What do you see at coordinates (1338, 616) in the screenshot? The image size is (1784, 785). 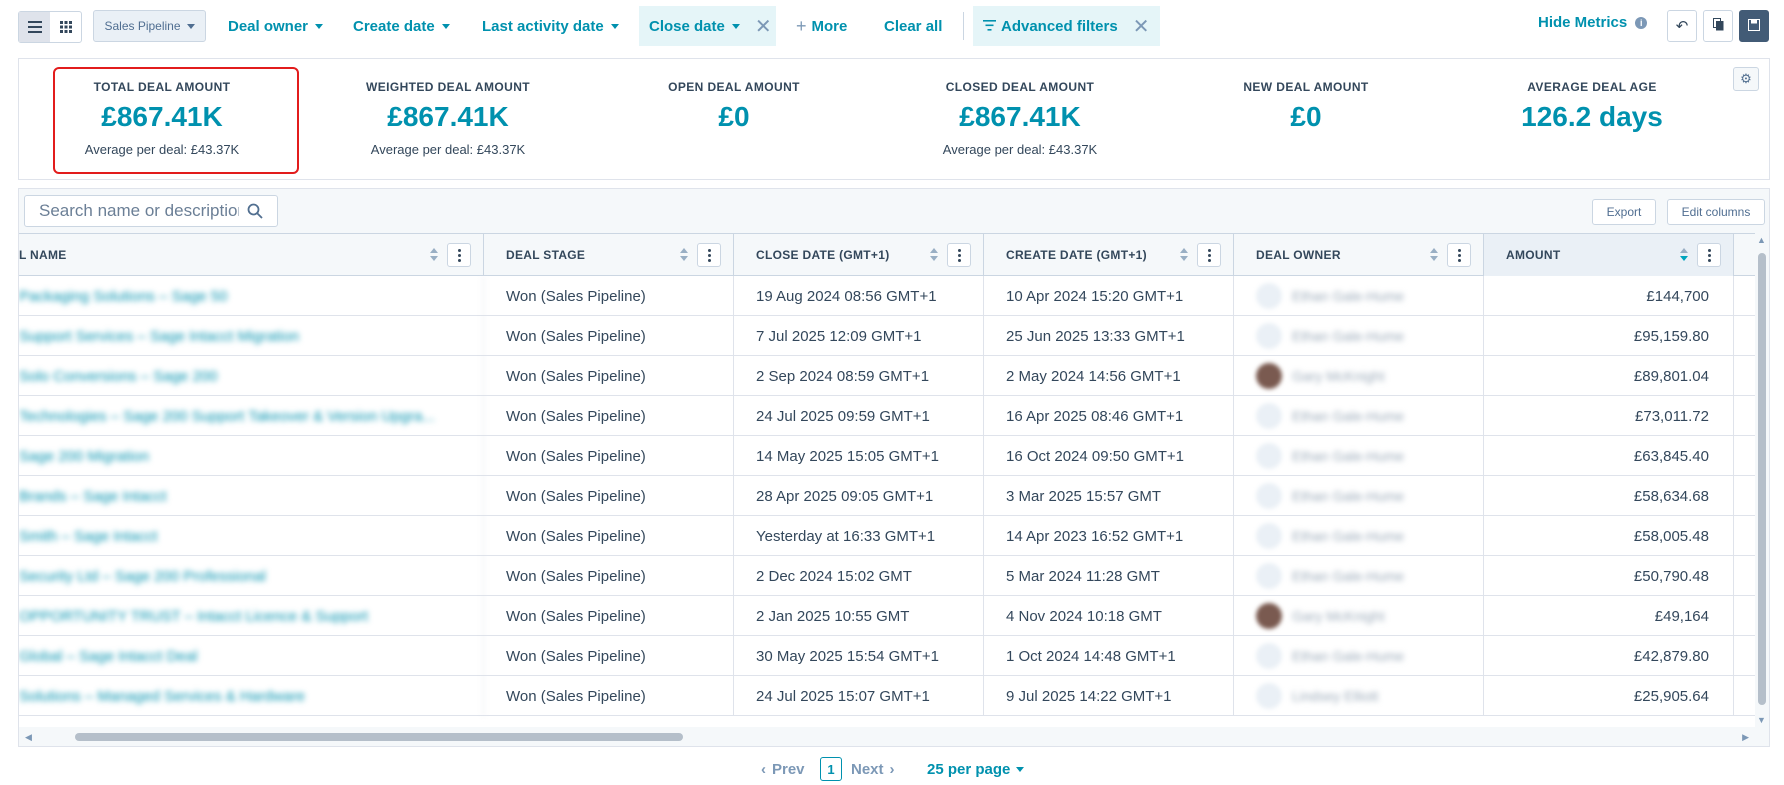 I see `owner-name: Gary McKnight` at bounding box center [1338, 616].